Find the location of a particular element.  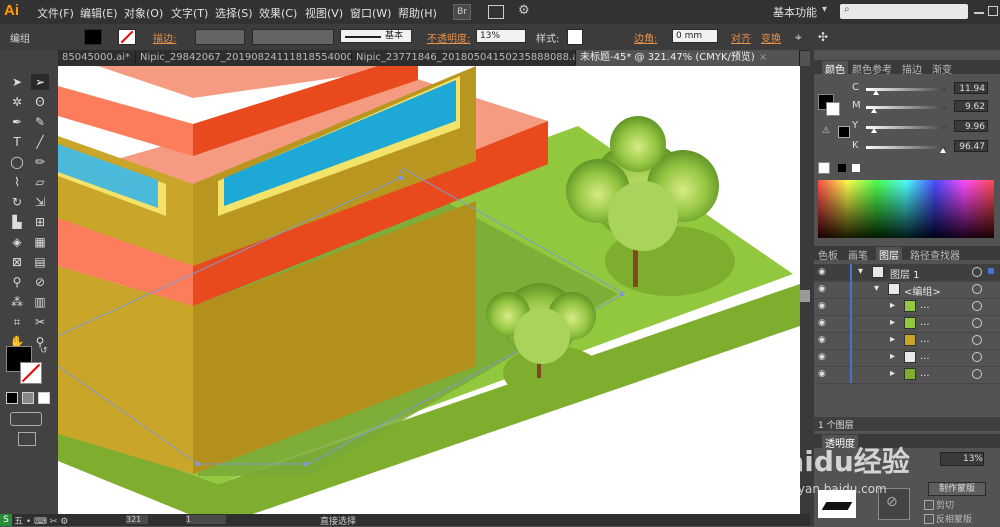

maximize-icon is located at coordinates (993, 11).